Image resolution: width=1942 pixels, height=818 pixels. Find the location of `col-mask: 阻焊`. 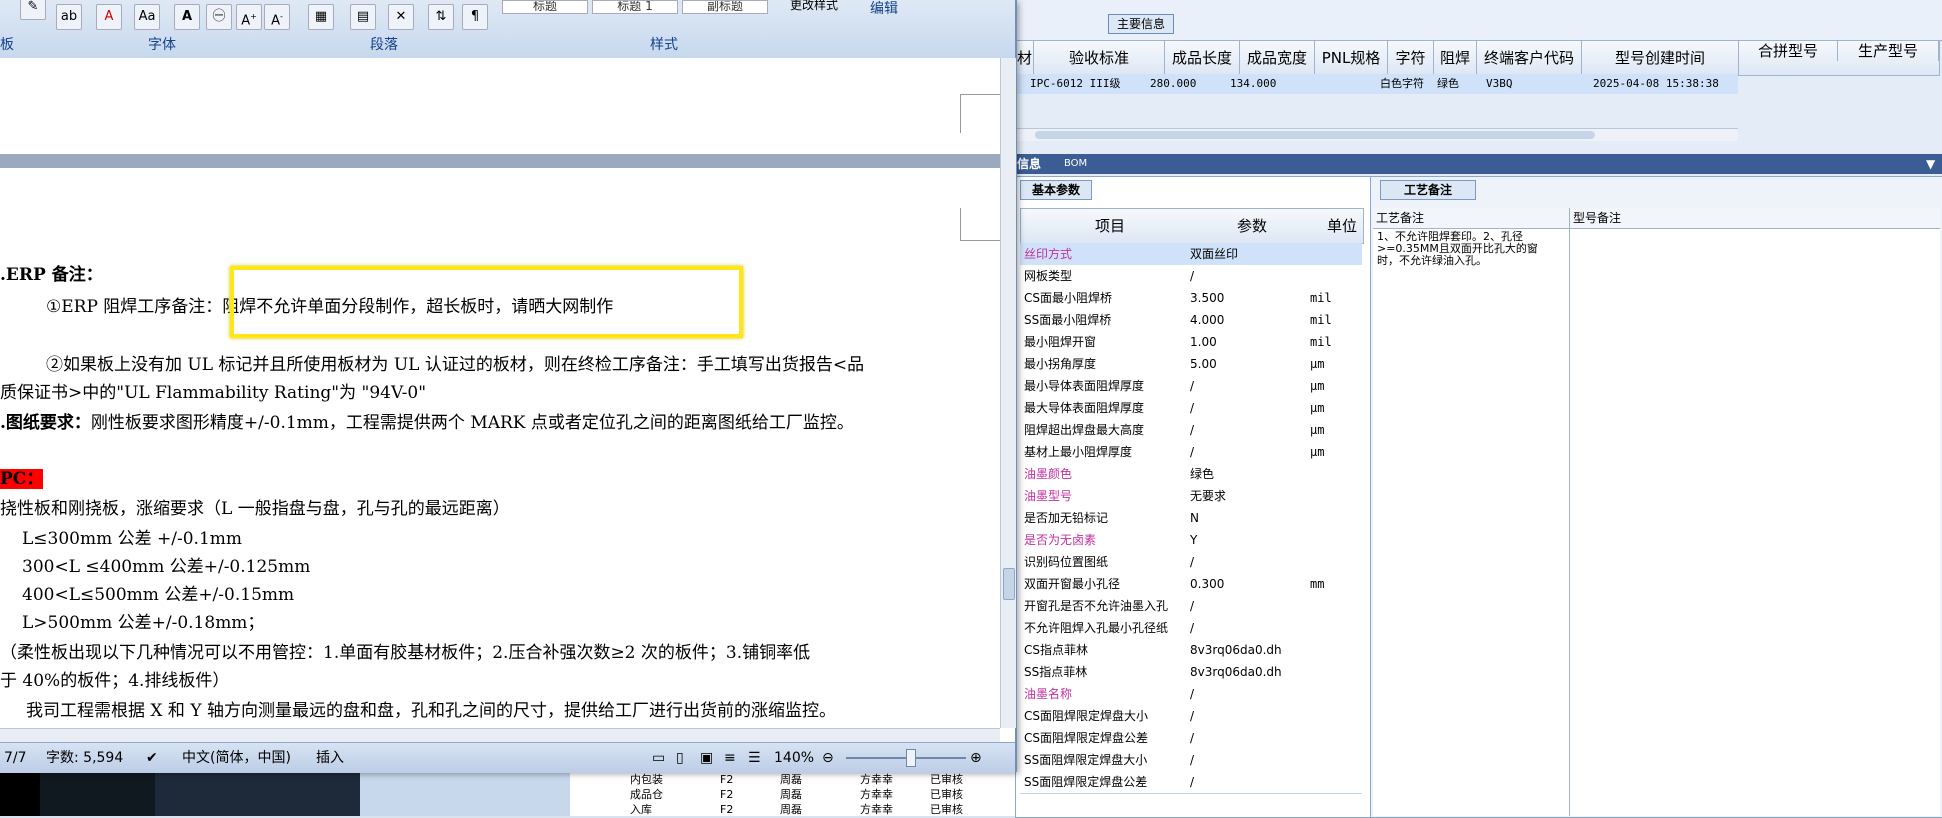

col-mask: 阻焊 is located at coordinates (1455, 58).